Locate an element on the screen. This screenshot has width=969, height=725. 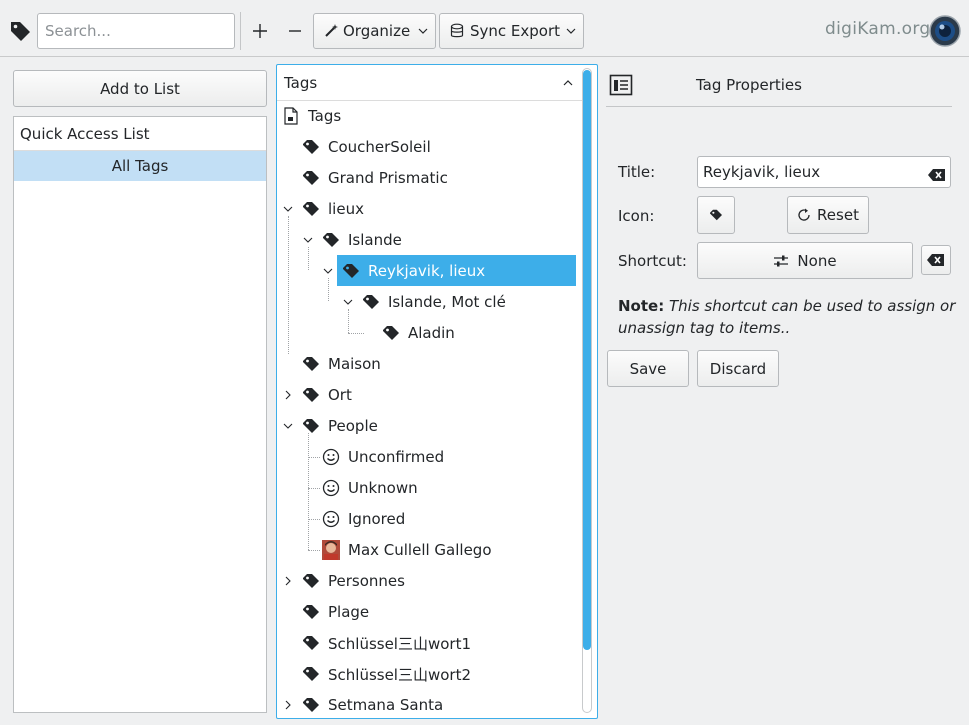
tree-item-schlussel-wort1: Schlüssel三山wort1 is located at coordinates (386, 643).